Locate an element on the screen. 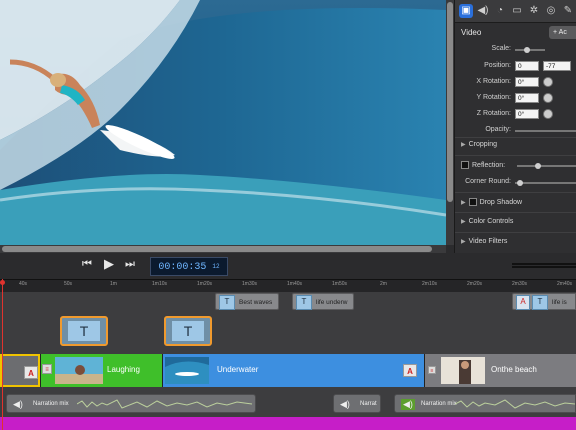 This screenshot has width=576, height=430. filter-icon: ✲ is located at coordinates (534, 11).